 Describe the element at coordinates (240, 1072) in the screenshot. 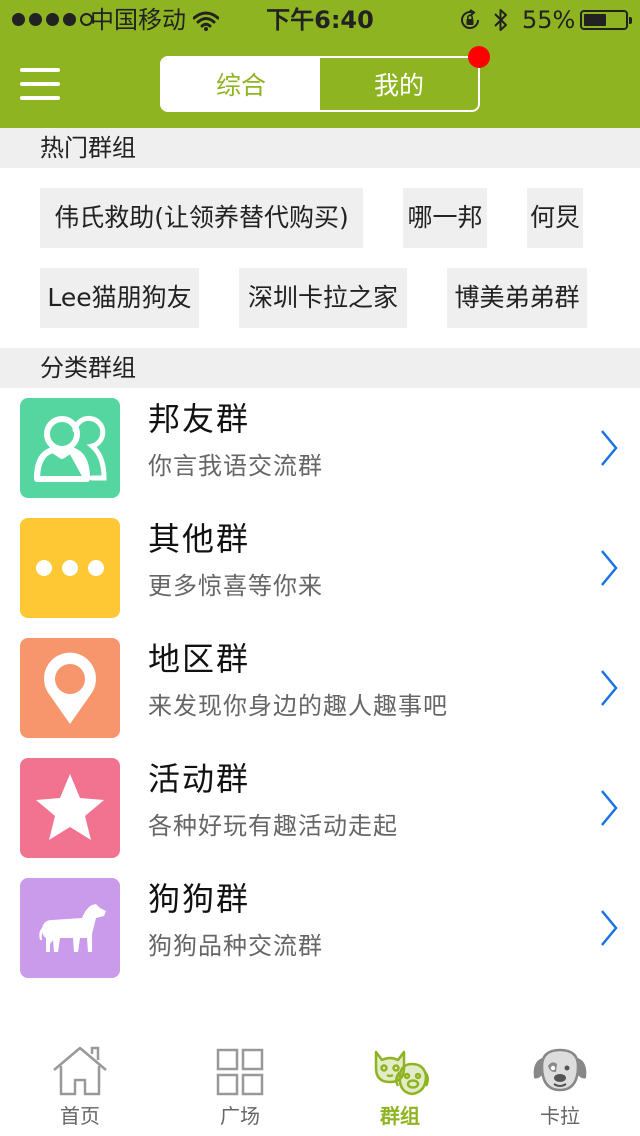

I see `grid-icon` at that location.